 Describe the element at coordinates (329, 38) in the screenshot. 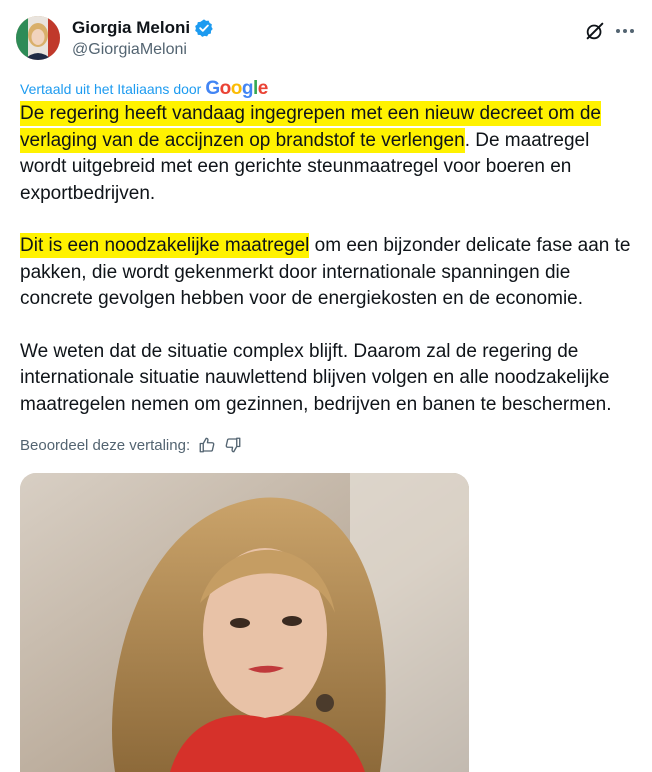

I see `tweet-header: Giorgia Meloni @GiorgiaMeloni` at that location.